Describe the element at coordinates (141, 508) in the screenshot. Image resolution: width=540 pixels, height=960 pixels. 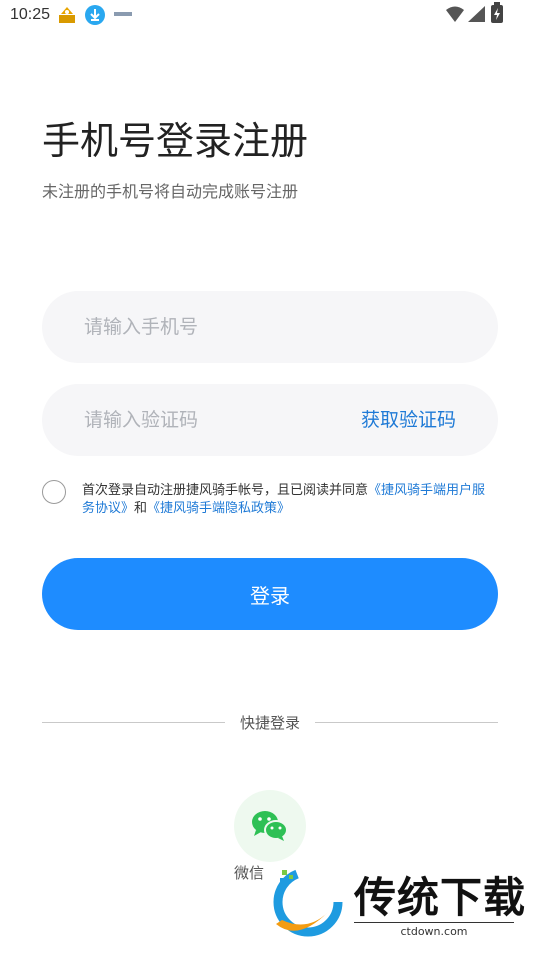
I see `agreement-conjunction: 和` at that location.